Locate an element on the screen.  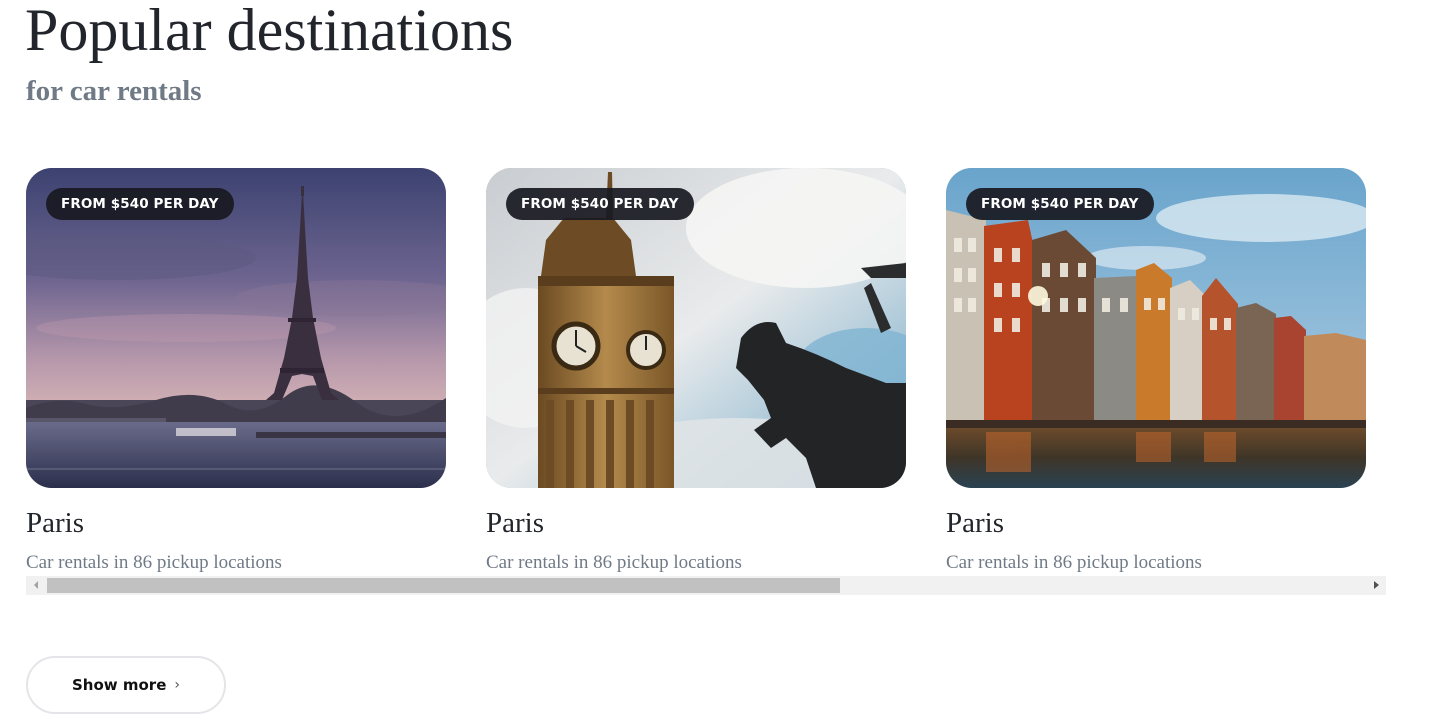
scroll-right-arrow-icon is located at coordinates (1376, 585).